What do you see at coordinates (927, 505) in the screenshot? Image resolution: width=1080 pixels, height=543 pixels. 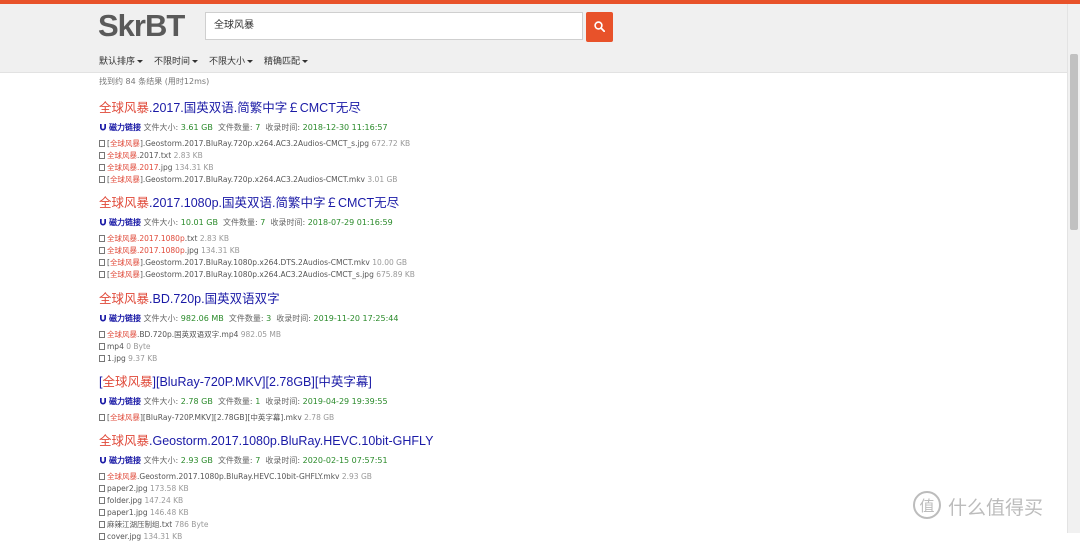 I see `watermark-logo-icon: 值` at bounding box center [927, 505].